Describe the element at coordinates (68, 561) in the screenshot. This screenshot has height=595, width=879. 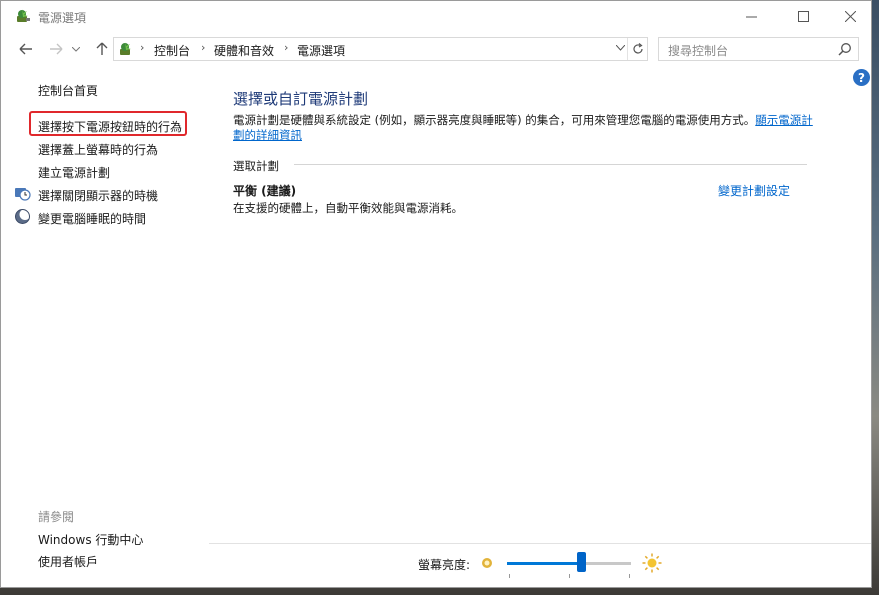
I see `user-accounts-link: 使用者帳戶` at that location.